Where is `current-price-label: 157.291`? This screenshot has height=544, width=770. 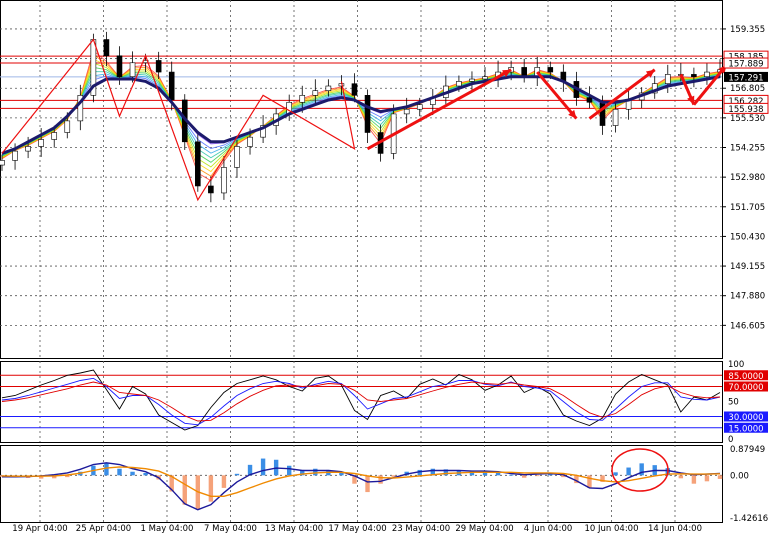
current-price-label: 157.291 is located at coordinates (745, 78).